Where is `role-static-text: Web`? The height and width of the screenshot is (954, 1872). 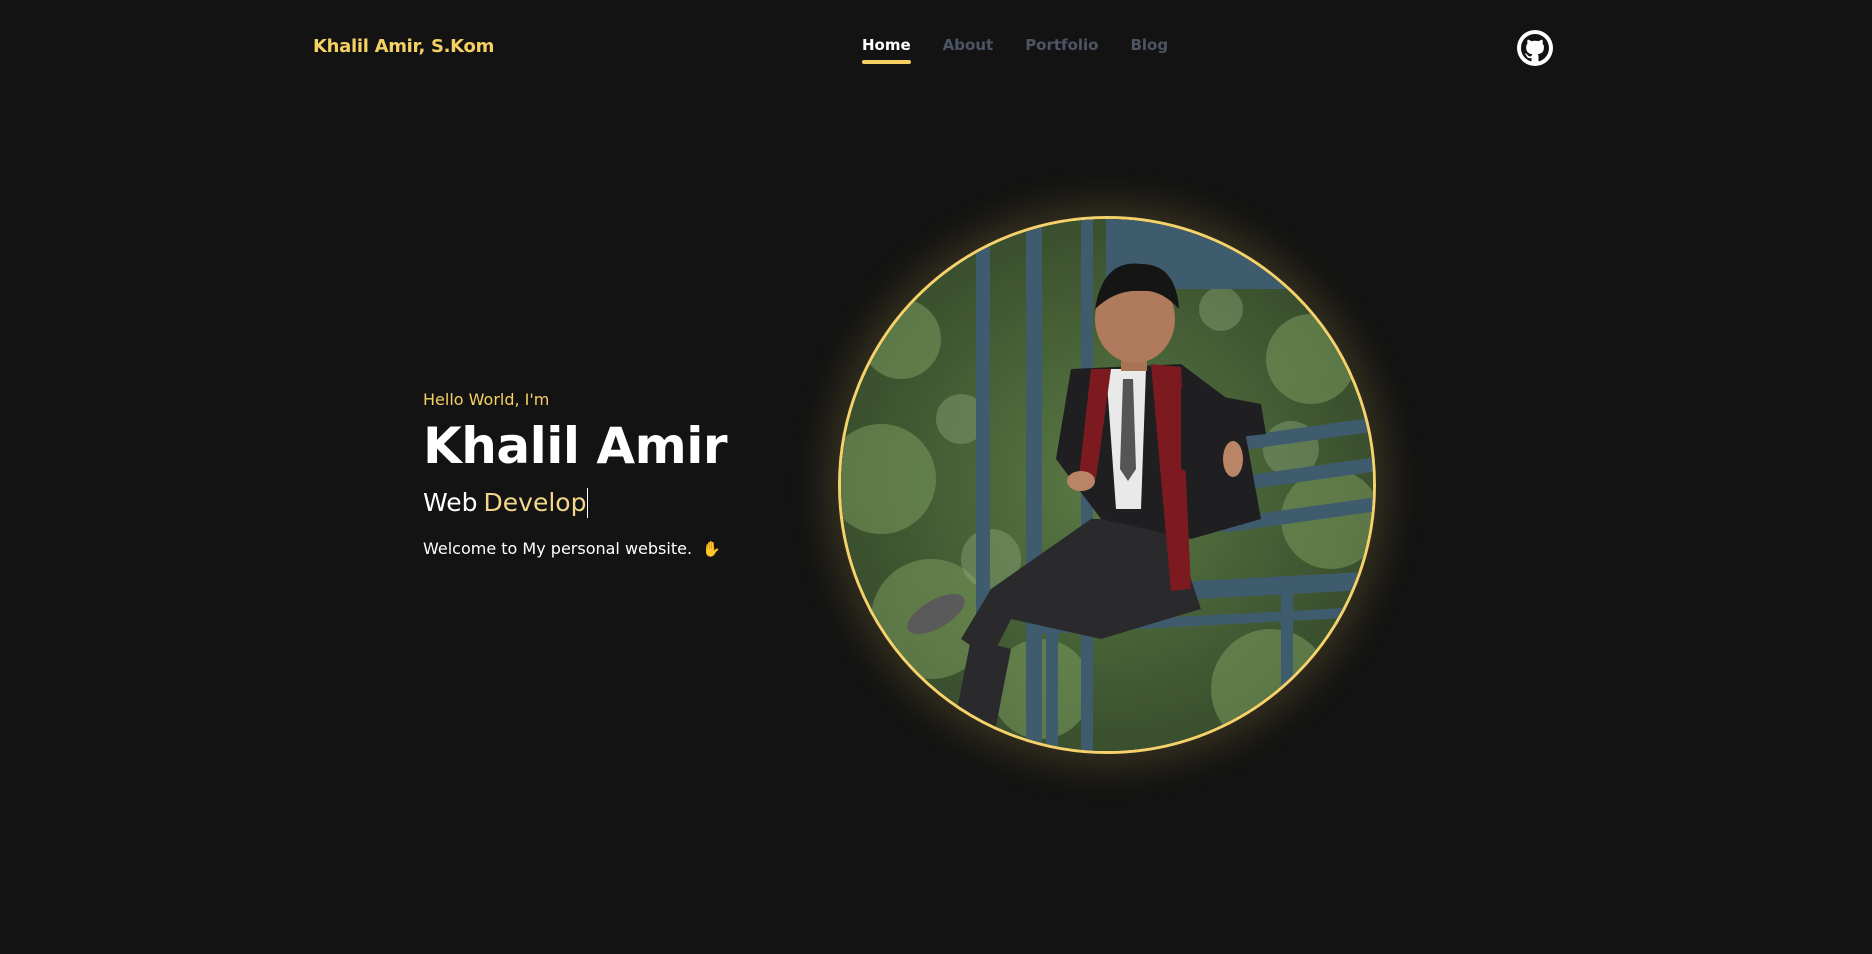 role-static-text: Web is located at coordinates (450, 502).